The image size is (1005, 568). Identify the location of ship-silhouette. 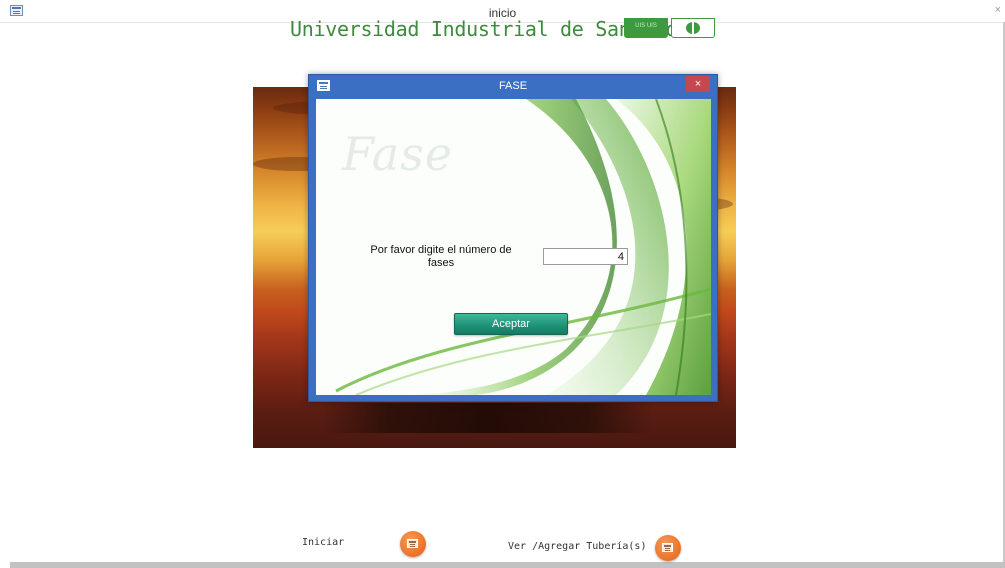
(488, 418).